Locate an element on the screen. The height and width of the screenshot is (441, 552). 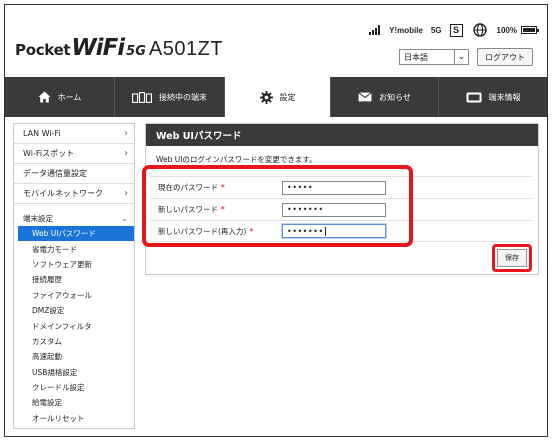
signal-icon is located at coordinates (375, 30).